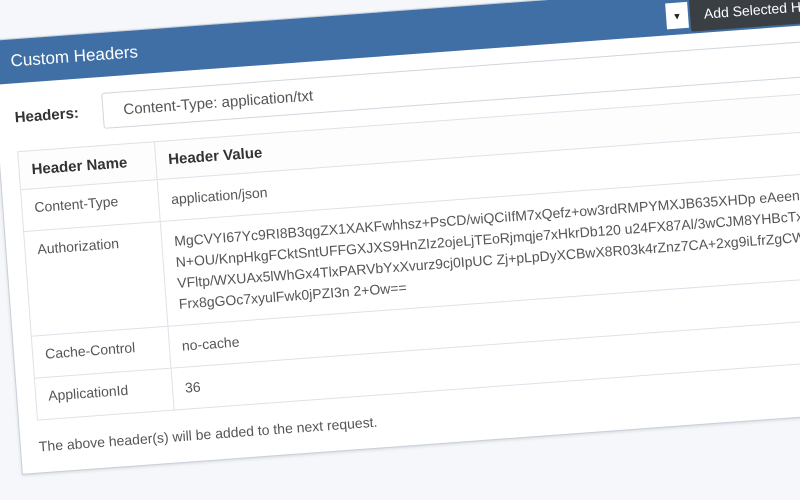 The height and width of the screenshot is (500, 800). I want to click on panel-title: Custom Headers, so click(74, 56).